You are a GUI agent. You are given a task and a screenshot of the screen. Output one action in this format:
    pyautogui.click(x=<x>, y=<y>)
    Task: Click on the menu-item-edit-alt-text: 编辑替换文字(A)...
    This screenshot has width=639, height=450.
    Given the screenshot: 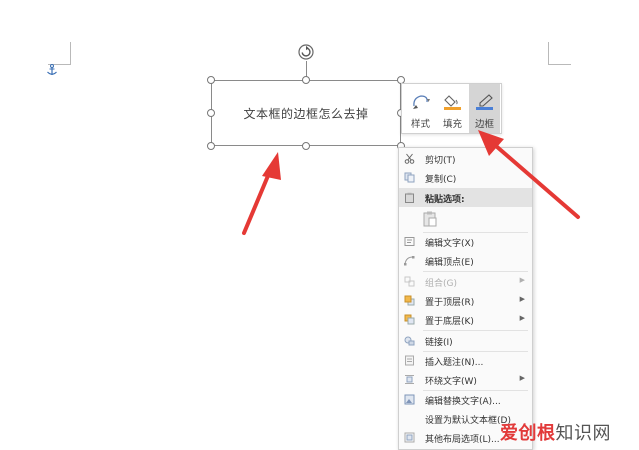 What is the action you would take?
    pyautogui.click(x=465, y=399)
    